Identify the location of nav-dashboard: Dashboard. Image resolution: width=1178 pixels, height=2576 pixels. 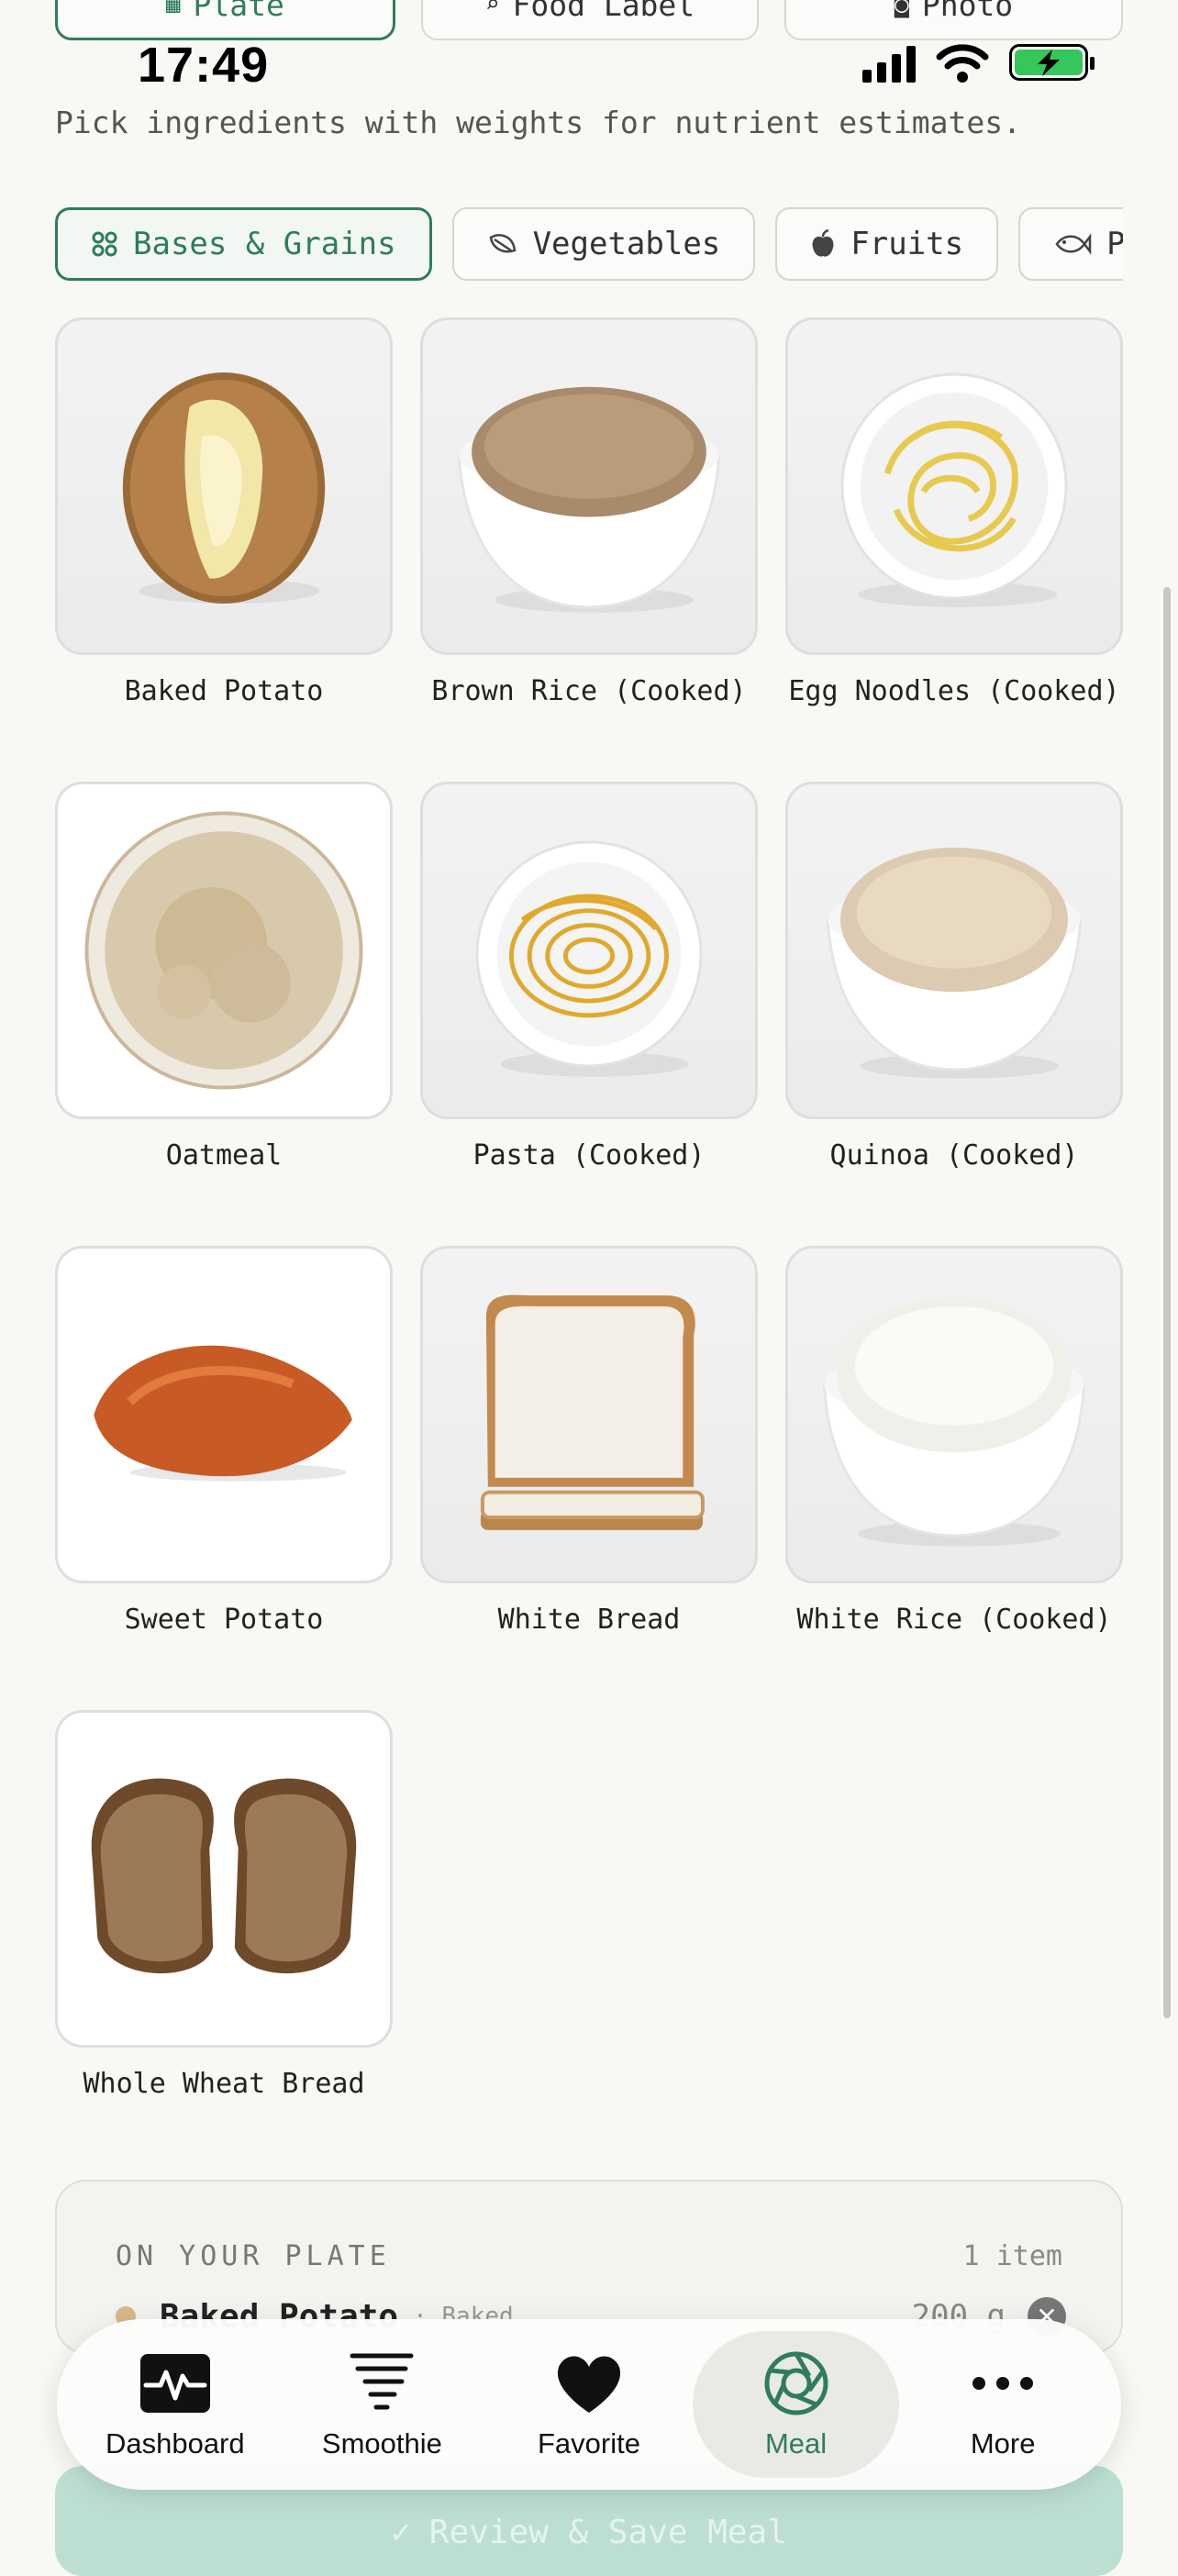
(176, 2404).